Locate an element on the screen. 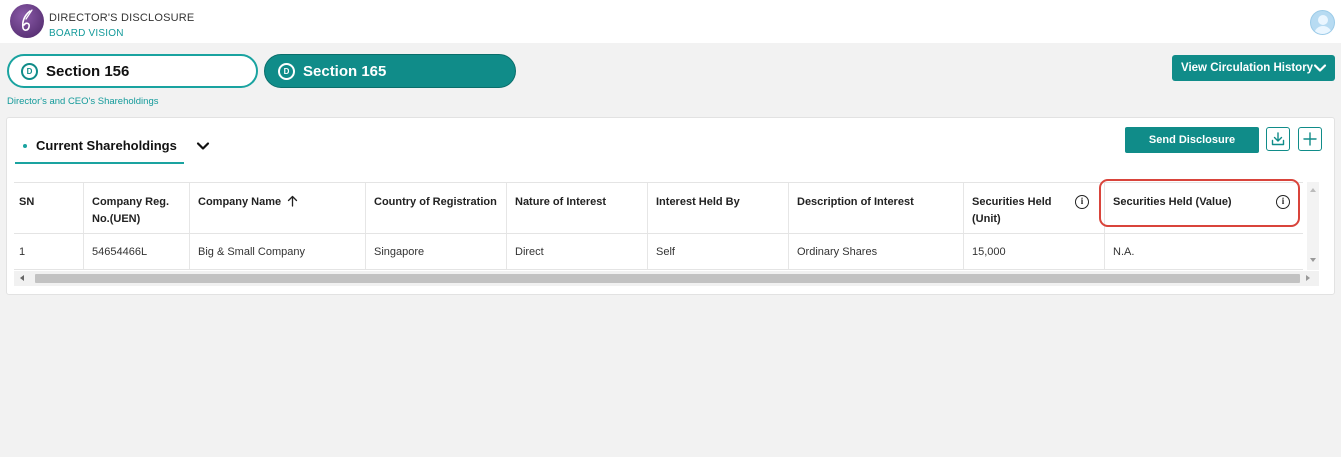  column-header-interest-held-by: Interest Held By is located at coordinates (718, 208).